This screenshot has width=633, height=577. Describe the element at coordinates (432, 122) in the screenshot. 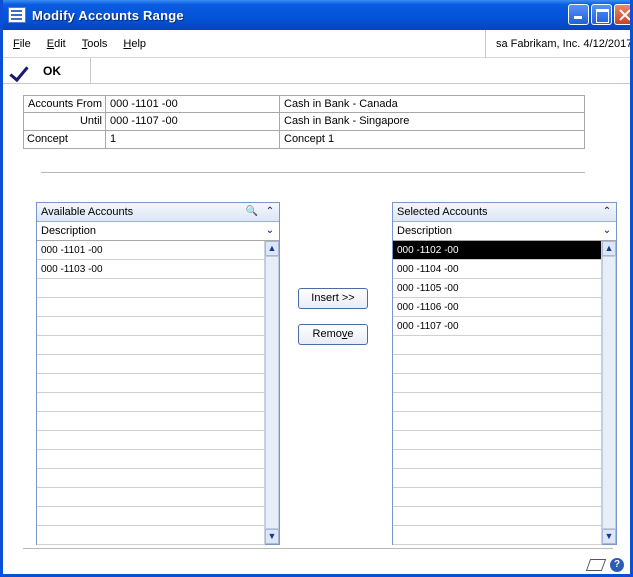

I see `until-description: Cash in Bank - Singapore` at that location.